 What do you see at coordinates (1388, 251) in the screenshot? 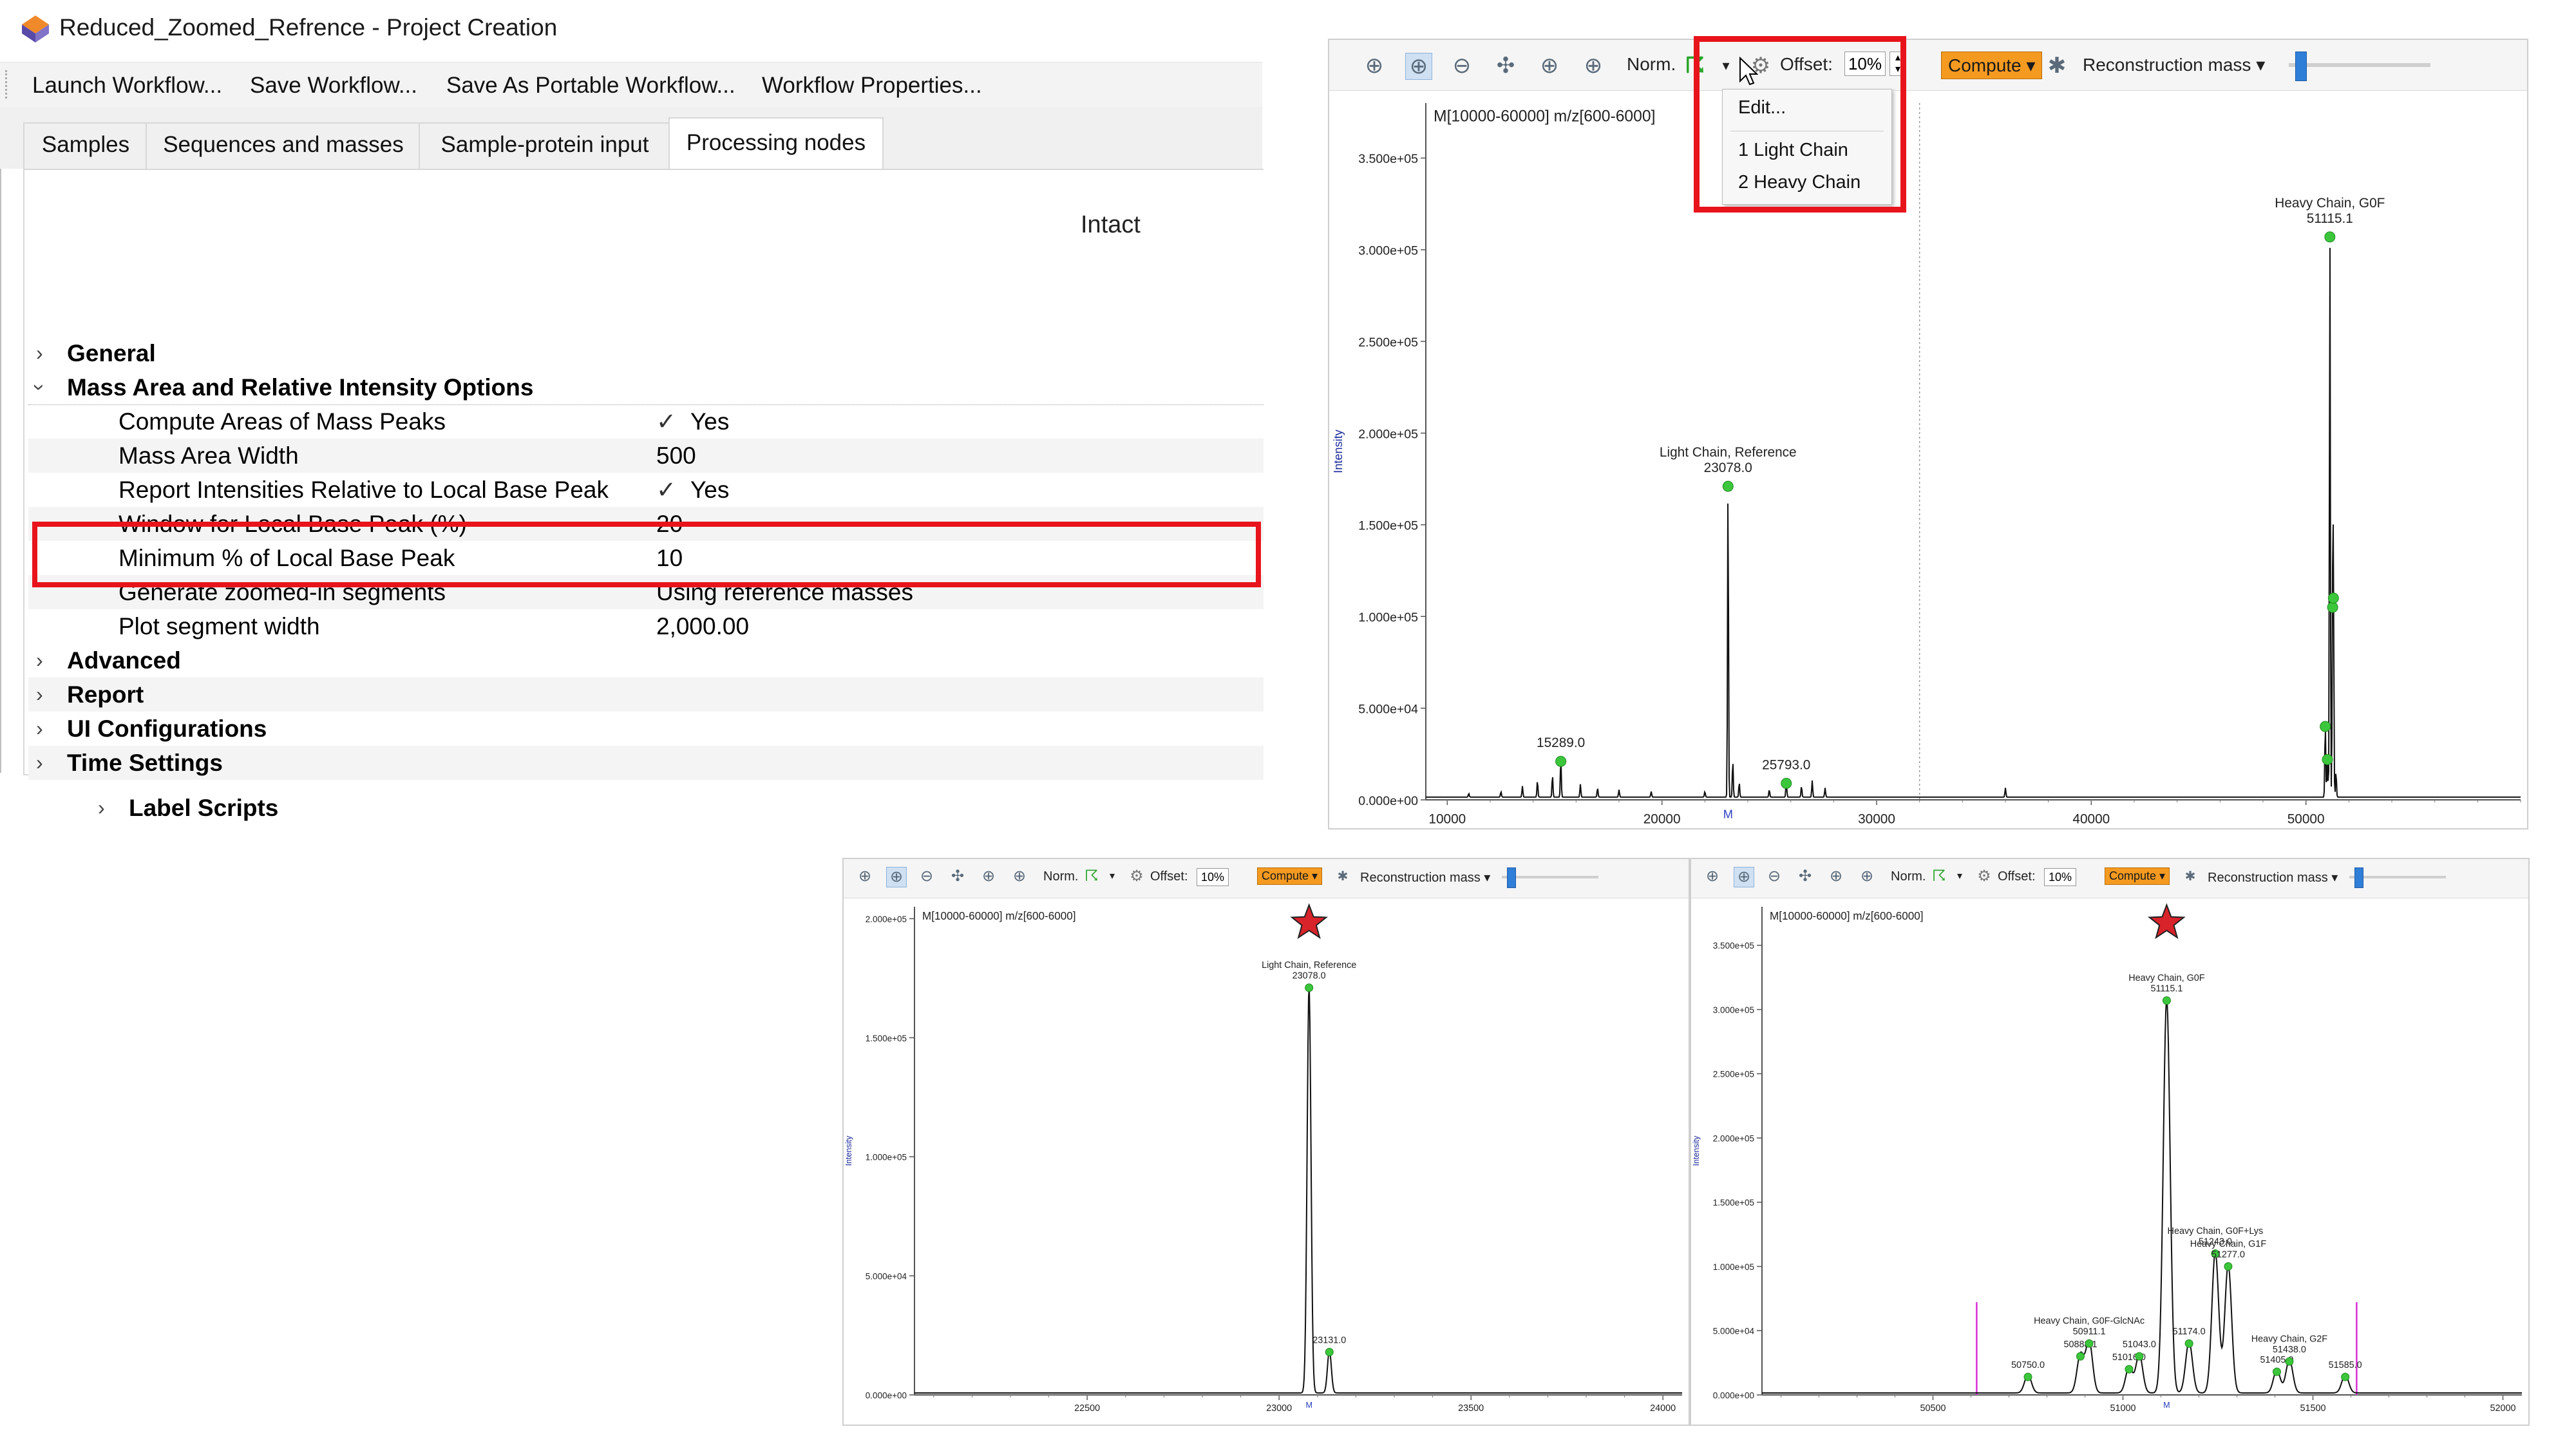
I see `y-tick-label: 3.000e+05` at bounding box center [1388, 251].